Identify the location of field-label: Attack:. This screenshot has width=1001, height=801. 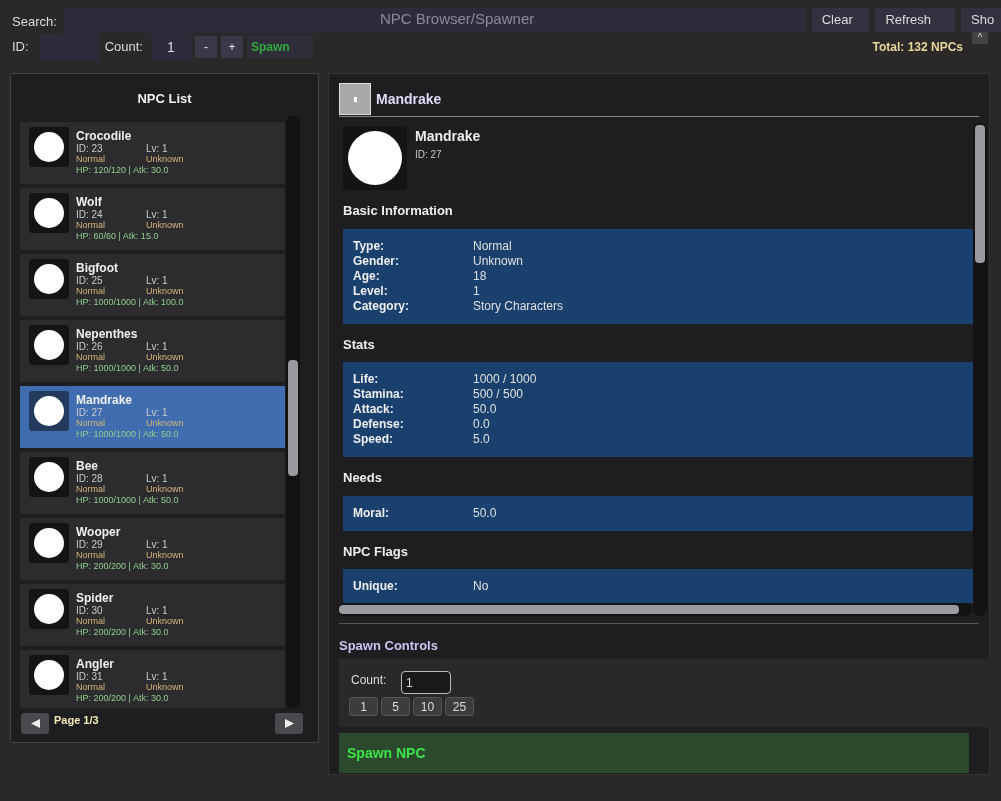
(374, 409).